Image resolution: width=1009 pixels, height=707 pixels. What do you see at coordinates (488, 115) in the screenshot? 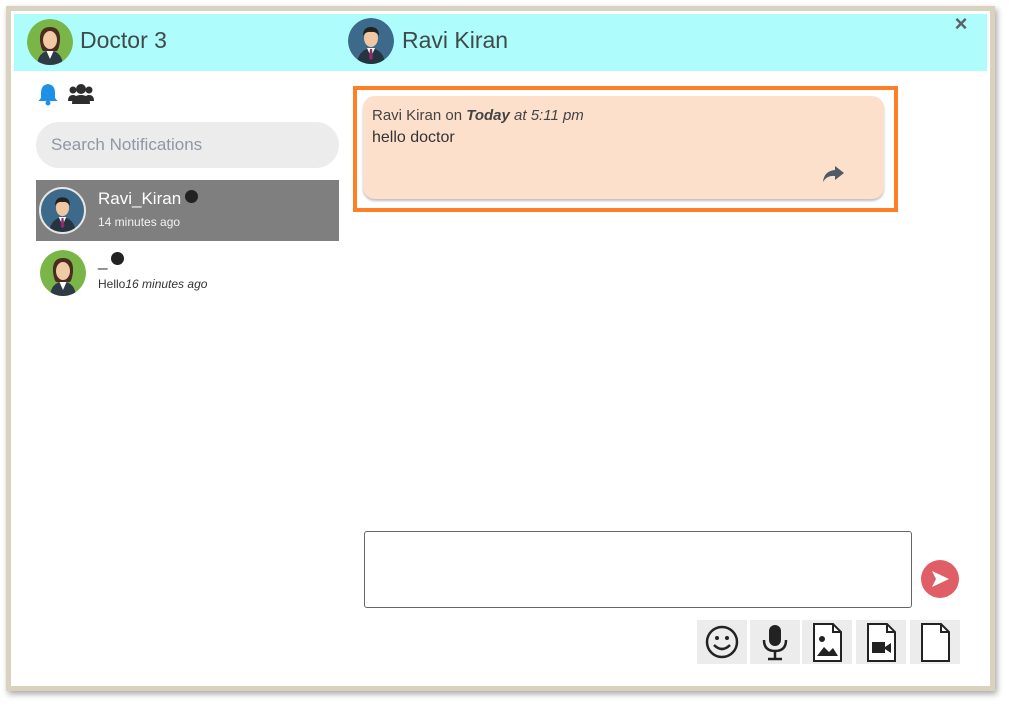
I see `message-day: Today` at bounding box center [488, 115].